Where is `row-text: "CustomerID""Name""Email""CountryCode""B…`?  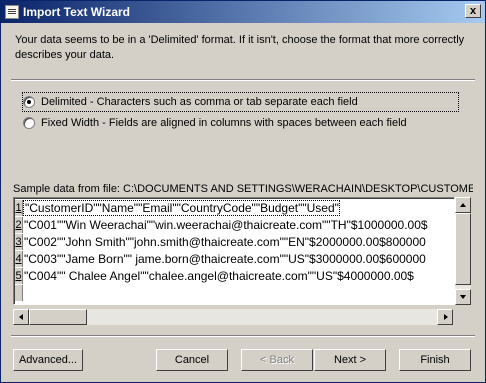
row-text: "CustomerID""Name""Email""CountryCode""B… is located at coordinates (181, 208).